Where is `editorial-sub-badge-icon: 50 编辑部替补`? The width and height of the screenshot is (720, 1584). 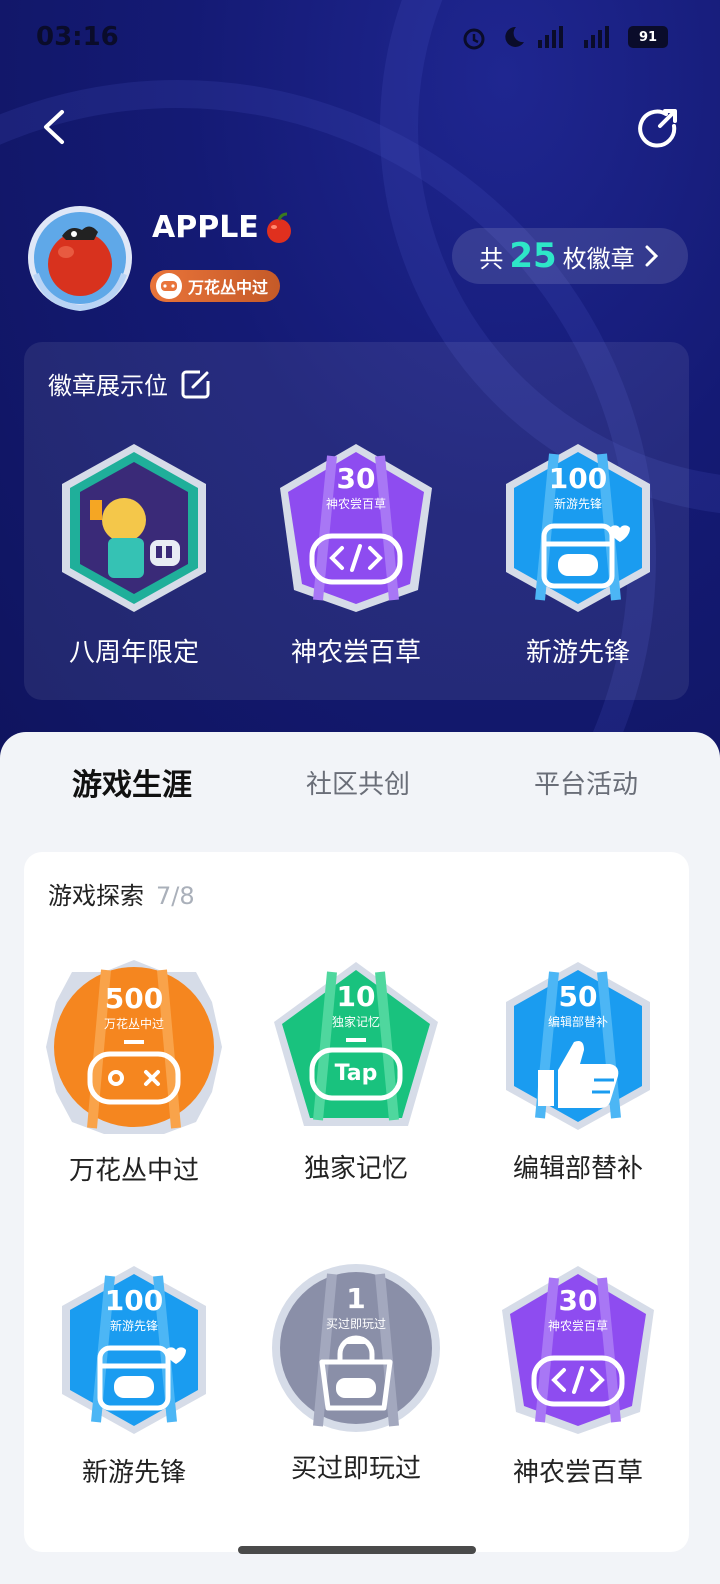 editorial-sub-badge-icon: 50 编辑部替补 is located at coordinates (578, 1046).